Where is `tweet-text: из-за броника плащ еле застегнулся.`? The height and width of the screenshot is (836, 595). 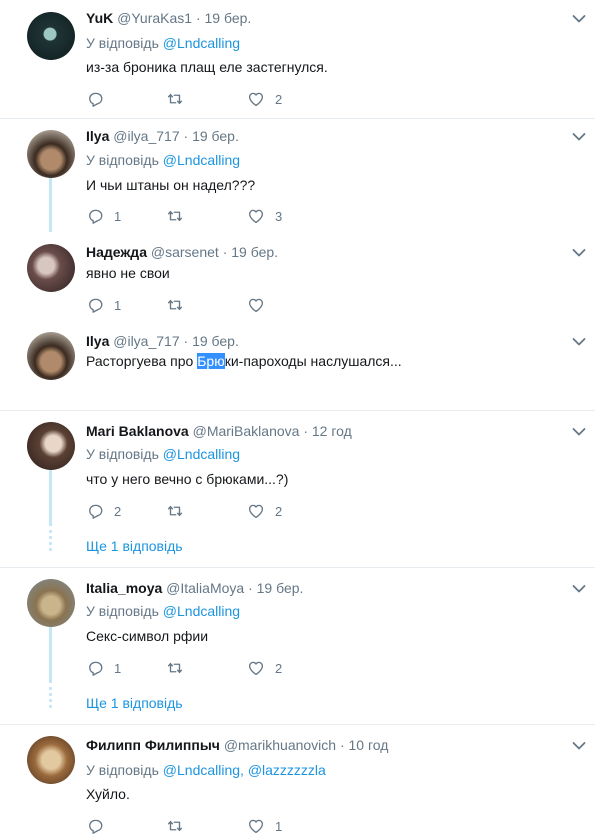 tweet-text: из-за броника плащ еле застегнулся. is located at coordinates (207, 67).